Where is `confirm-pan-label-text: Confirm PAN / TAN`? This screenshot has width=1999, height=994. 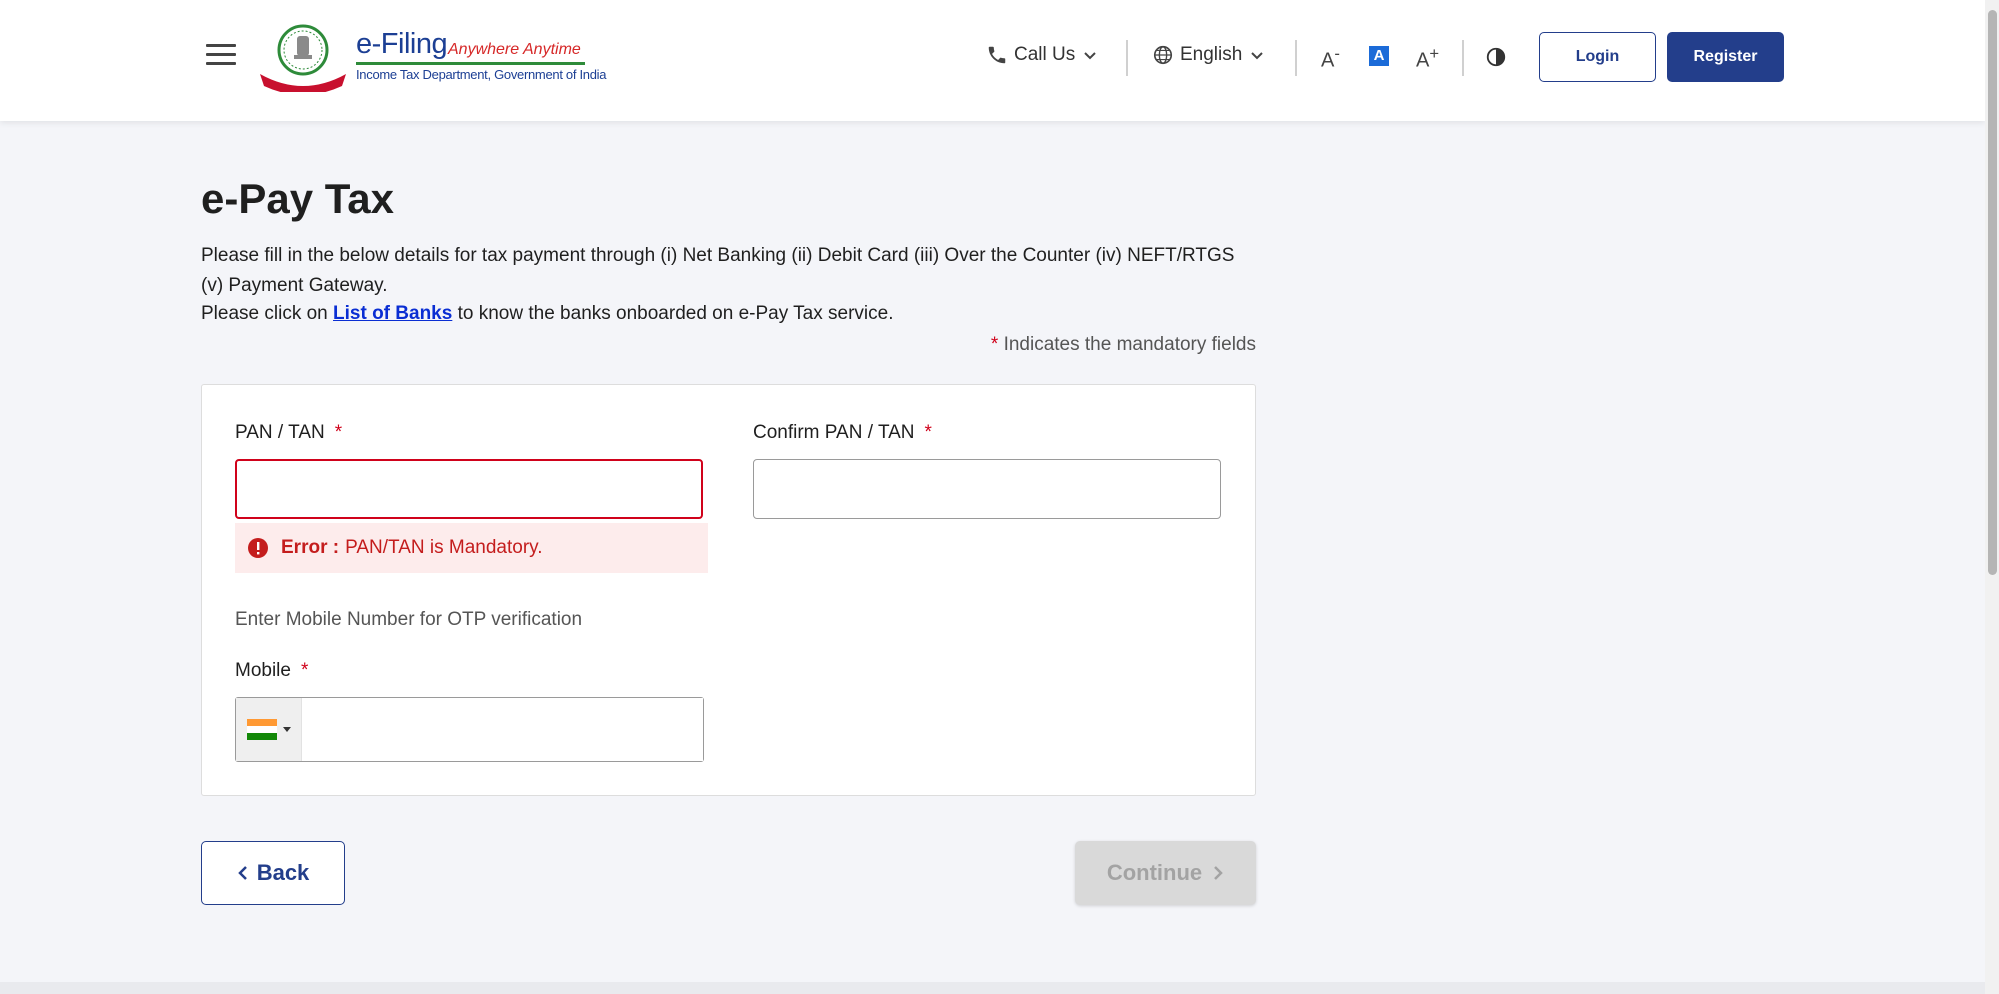
confirm-pan-label-text: Confirm PAN / TAN is located at coordinates (834, 432).